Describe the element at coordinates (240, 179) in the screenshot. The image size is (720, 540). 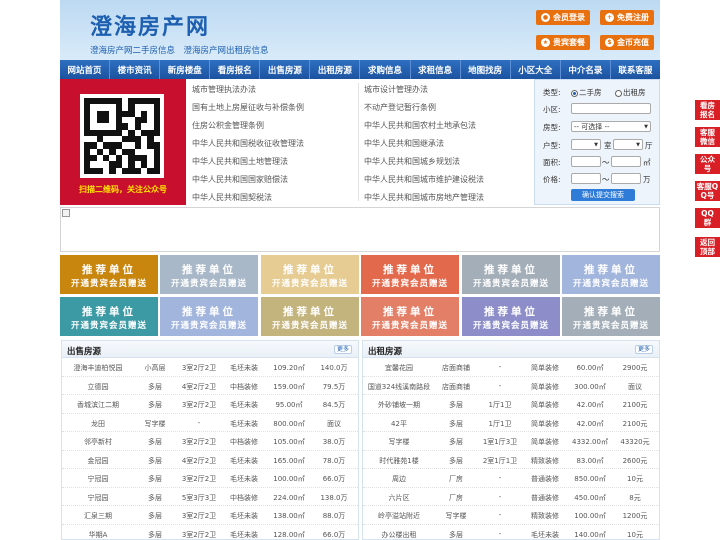
I see `law-link: 中华人民共和国国家赔偿法` at that location.